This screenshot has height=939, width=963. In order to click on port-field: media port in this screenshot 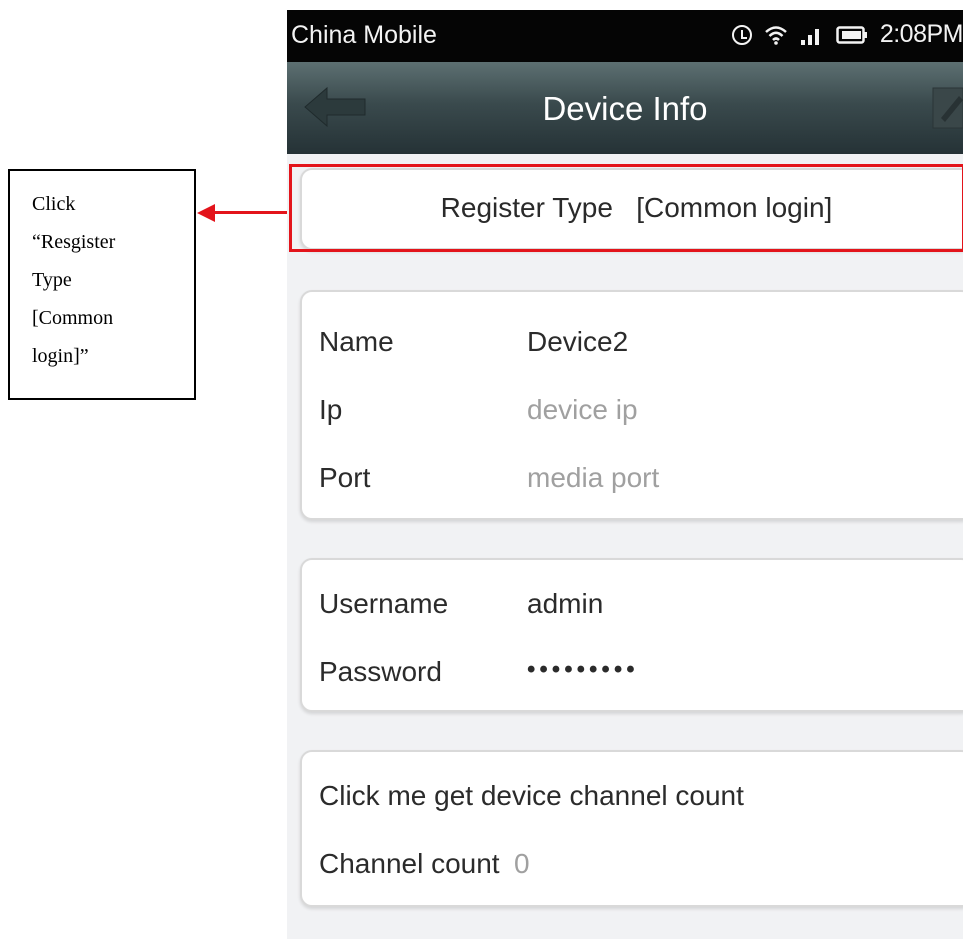, I will do `click(593, 478)`.